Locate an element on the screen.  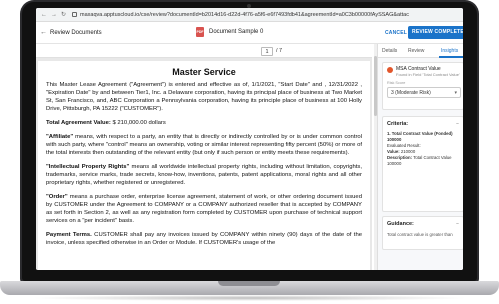
tab-review: Review is located at coordinates (416, 51).